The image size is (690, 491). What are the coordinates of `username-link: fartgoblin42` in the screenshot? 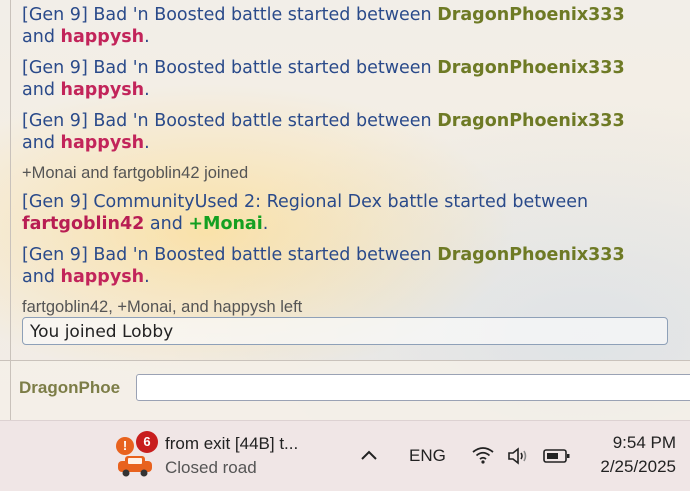 It's located at (83, 224).